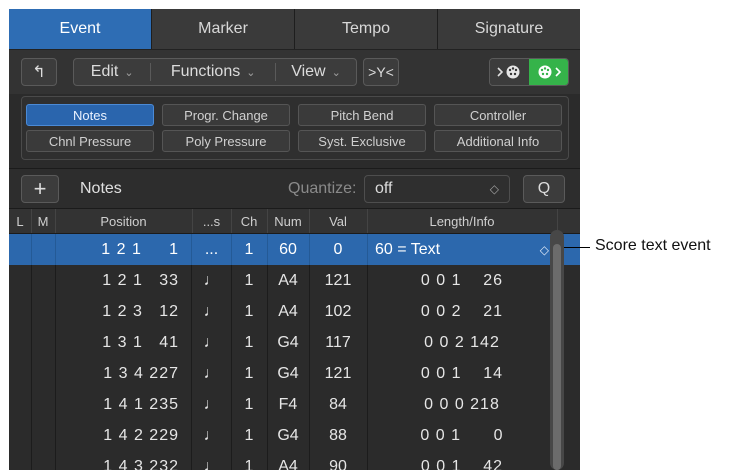  I want to click on col-header-position: Position, so click(124, 221).